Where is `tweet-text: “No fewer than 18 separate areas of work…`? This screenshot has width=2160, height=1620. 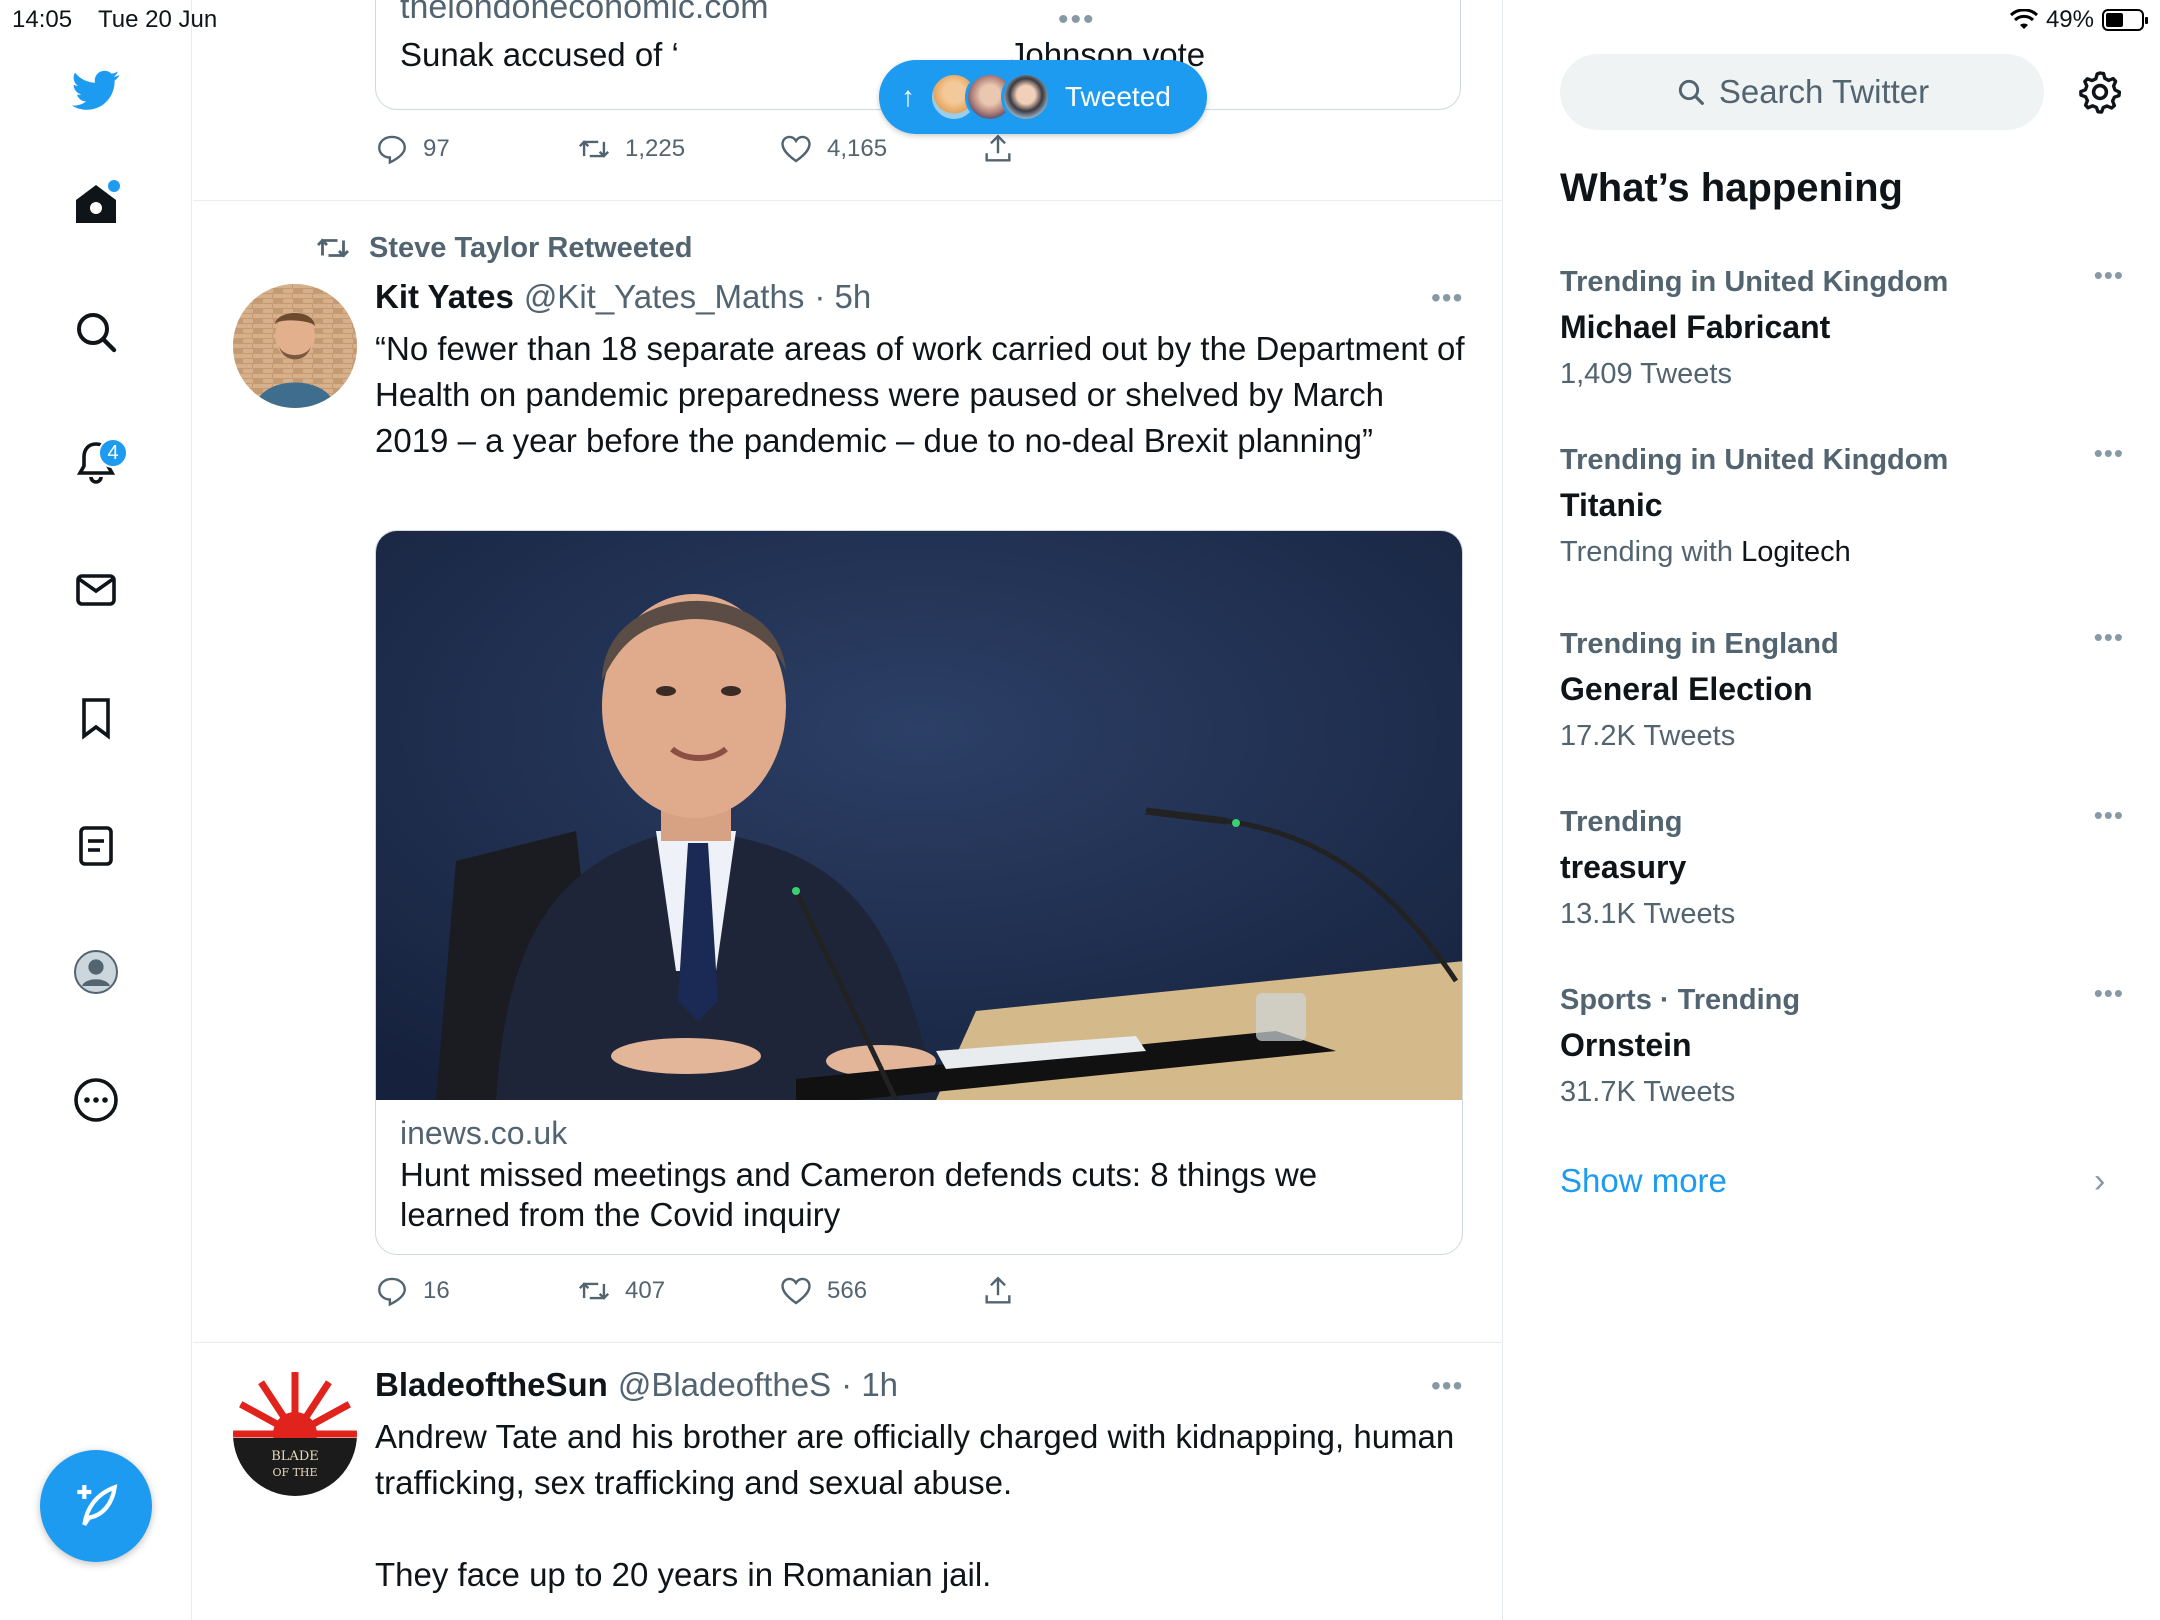 tweet-text: “No fewer than 18 separate areas of work… is located at coordinates (920, 394).